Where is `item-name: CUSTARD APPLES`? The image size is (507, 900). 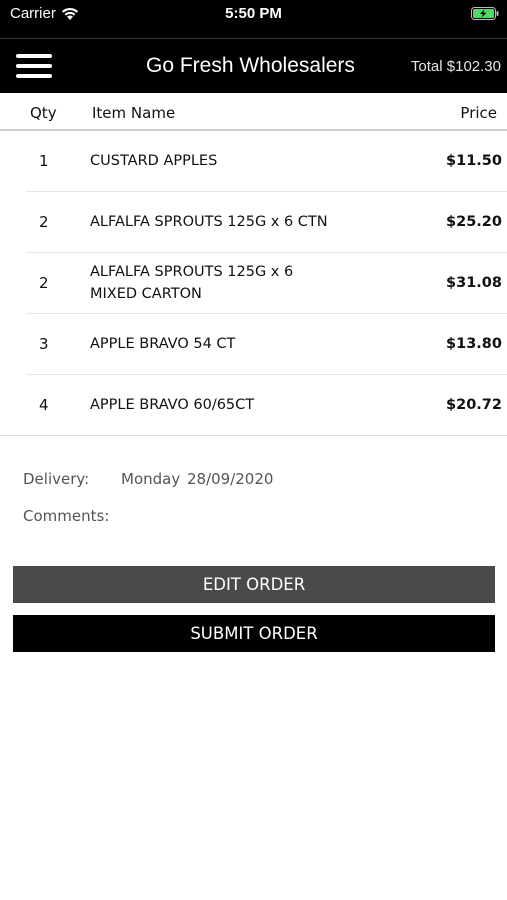 item-name: CUSTARD APPLES is located at coordinates (154, 161).